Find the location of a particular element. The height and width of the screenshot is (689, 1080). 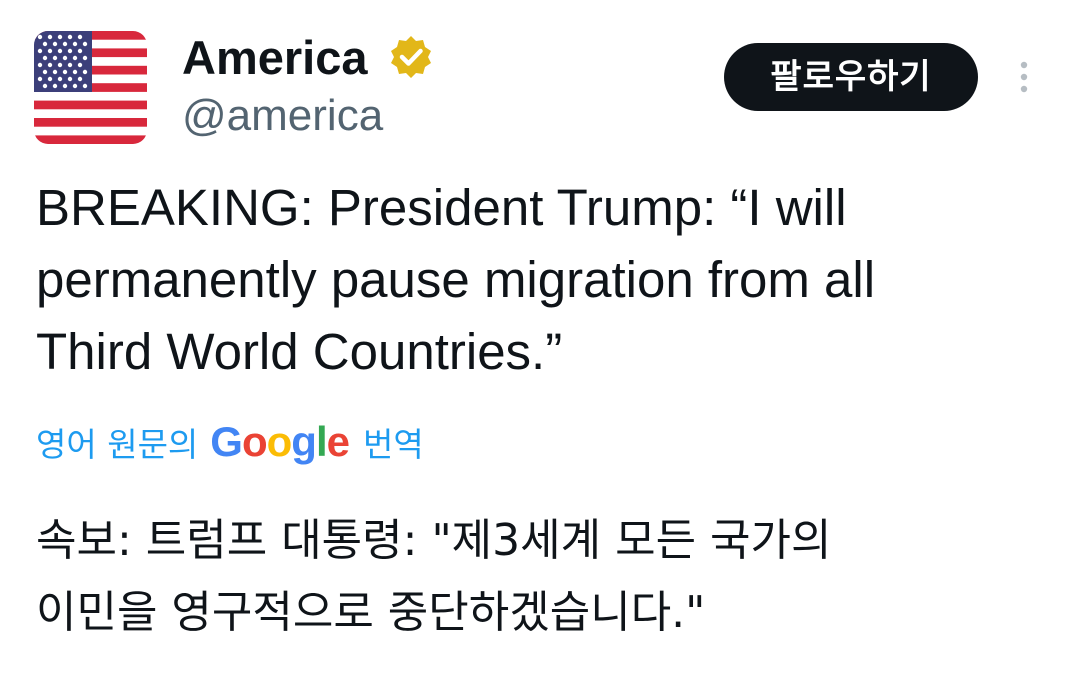

translation-suffix: 번역 is located at coordinates (393, 444).